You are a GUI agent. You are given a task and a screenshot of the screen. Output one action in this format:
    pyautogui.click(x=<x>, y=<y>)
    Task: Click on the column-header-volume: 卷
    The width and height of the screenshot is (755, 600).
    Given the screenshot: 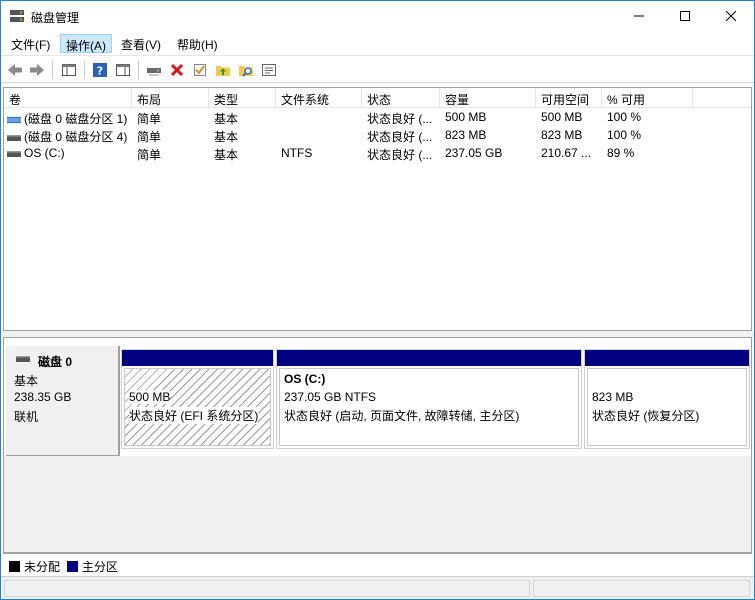 What is the action you would take?
    pyautogui.click(x=68, y=98)
    